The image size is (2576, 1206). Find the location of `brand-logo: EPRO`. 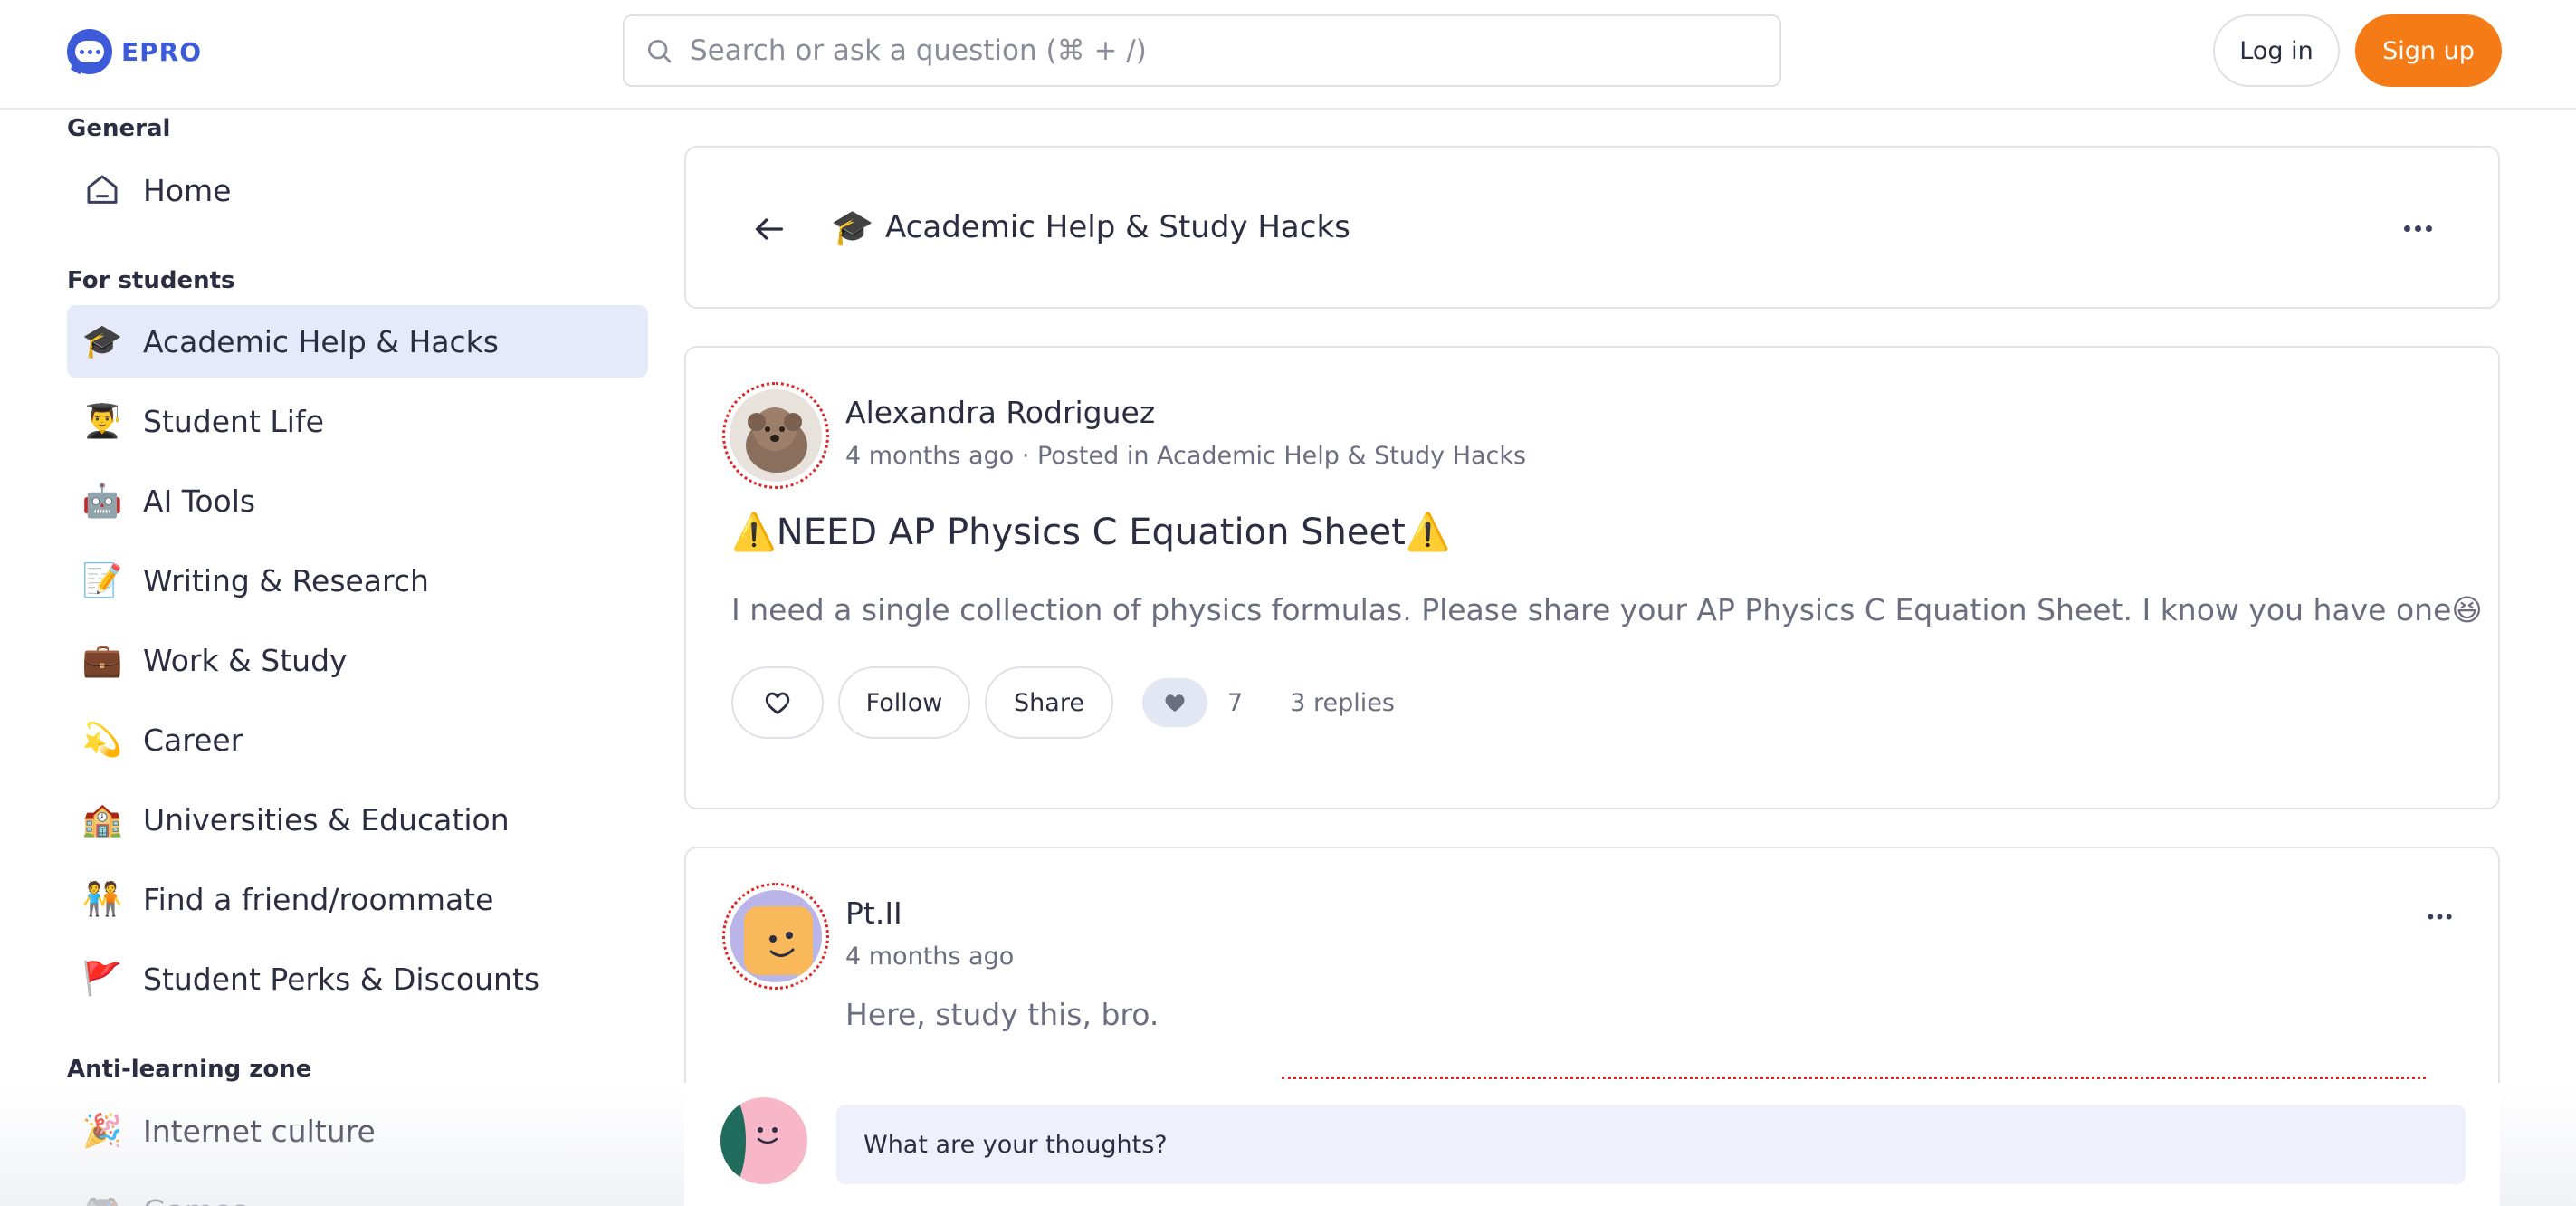

brand-logo: EPRO is located at coordinates (135, 51).